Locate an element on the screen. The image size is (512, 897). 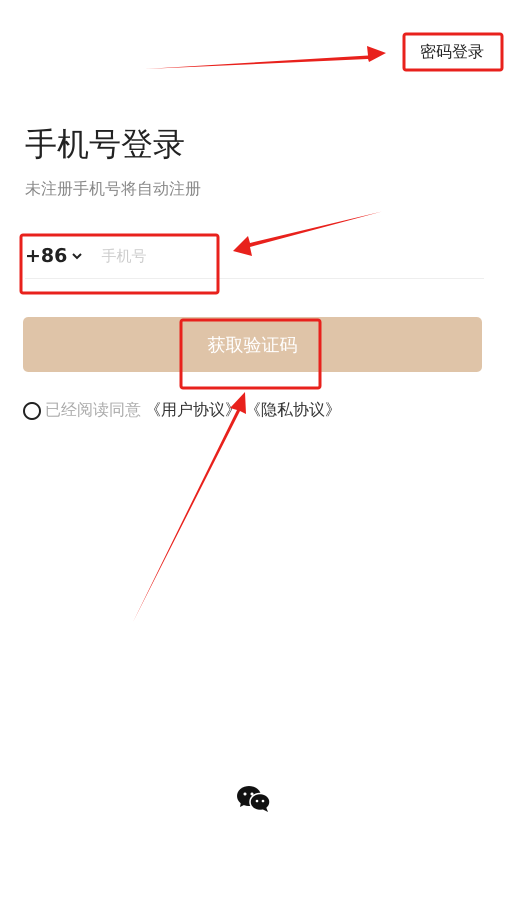
country-code-dropdown: +86 is located at coordinates (54, 256).